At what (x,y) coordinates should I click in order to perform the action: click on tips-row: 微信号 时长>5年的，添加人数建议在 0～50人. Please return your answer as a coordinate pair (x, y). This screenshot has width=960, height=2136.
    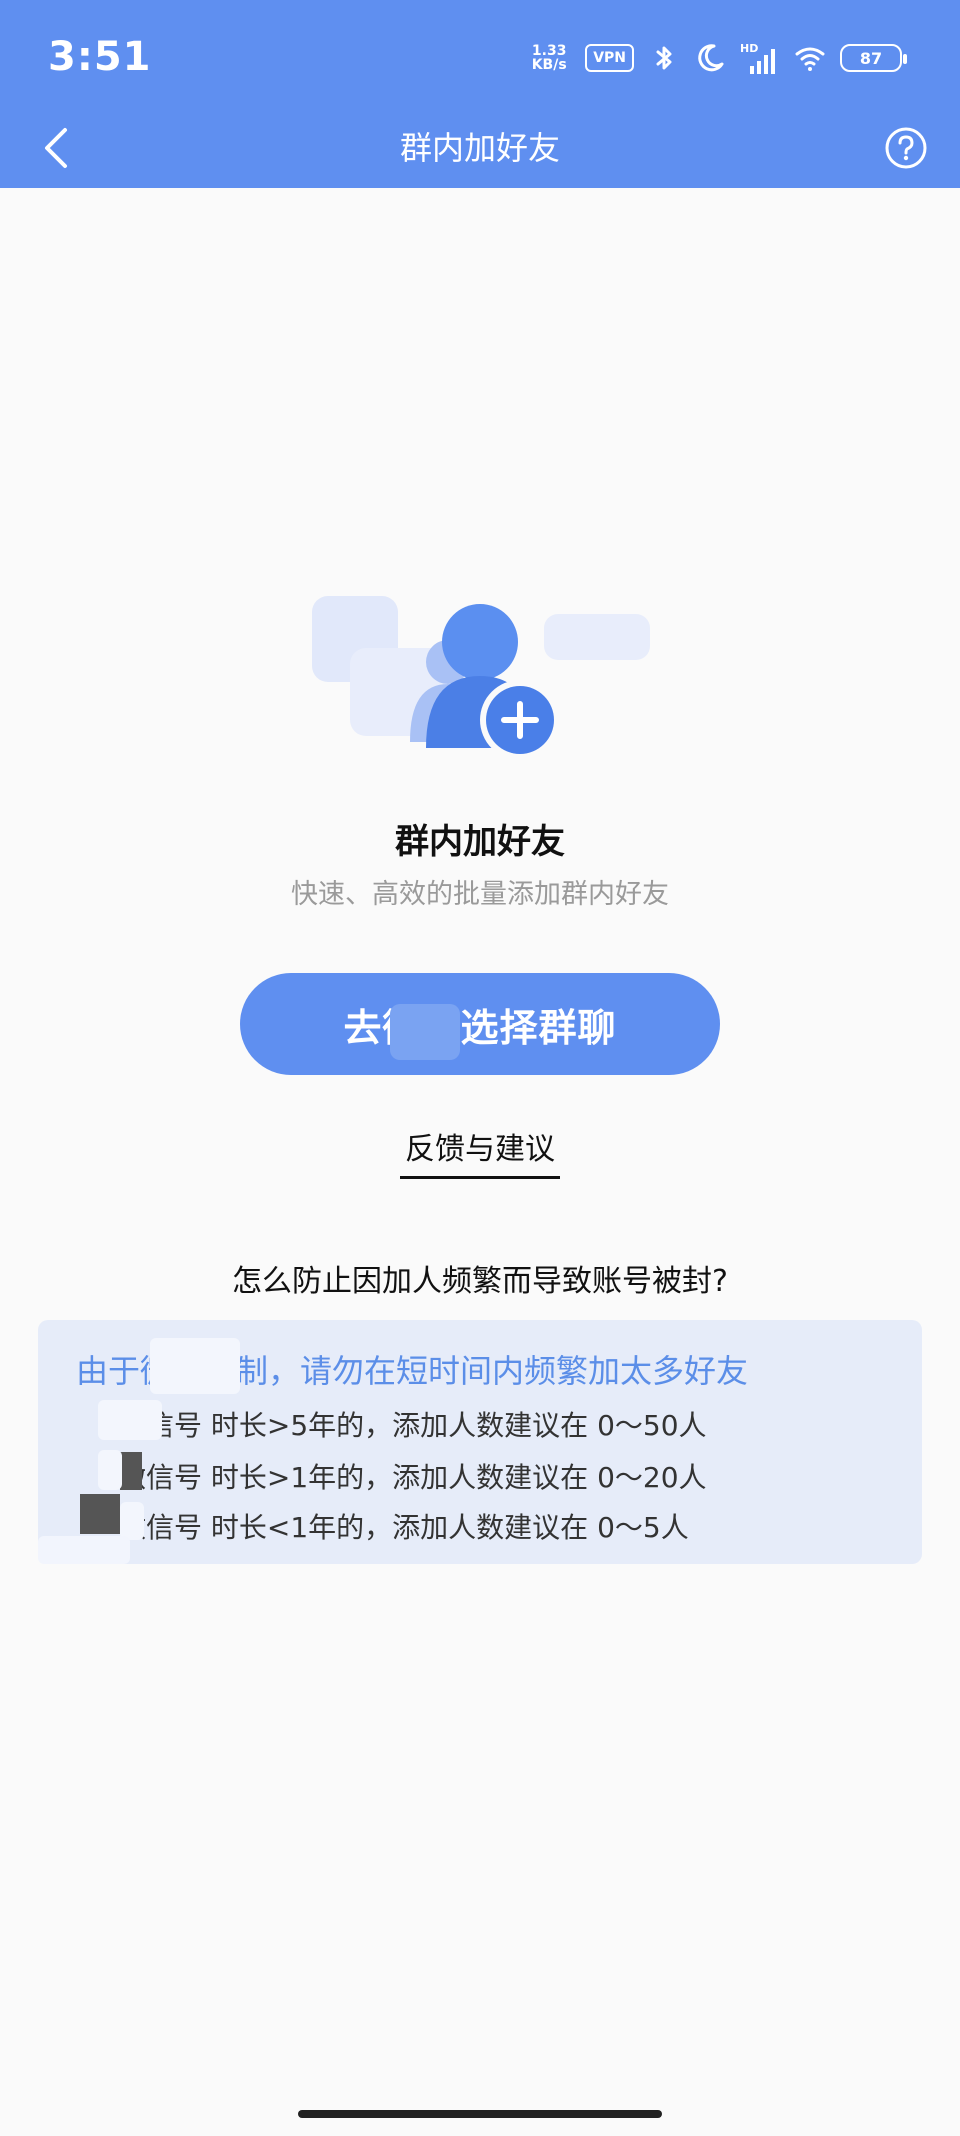
    Looking at the image, I should click on (412, 1425).